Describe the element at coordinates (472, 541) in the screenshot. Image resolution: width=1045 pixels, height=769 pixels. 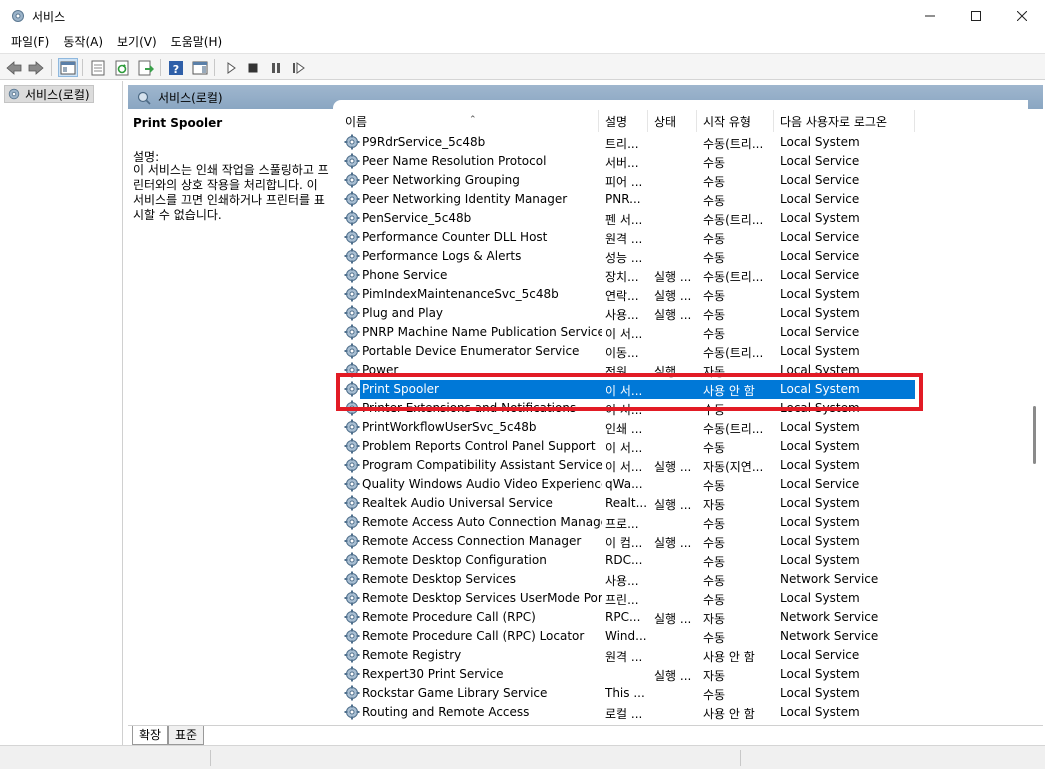
I see `service-name: Remote Access Connection Manager` at that location.